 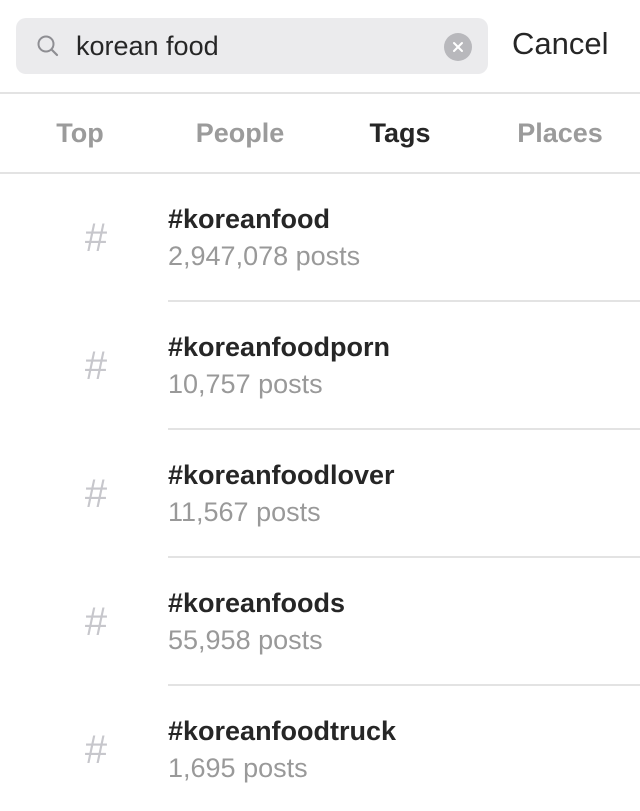 I want to click on tag-name: #koreanfood, so click(x=249, y=219).